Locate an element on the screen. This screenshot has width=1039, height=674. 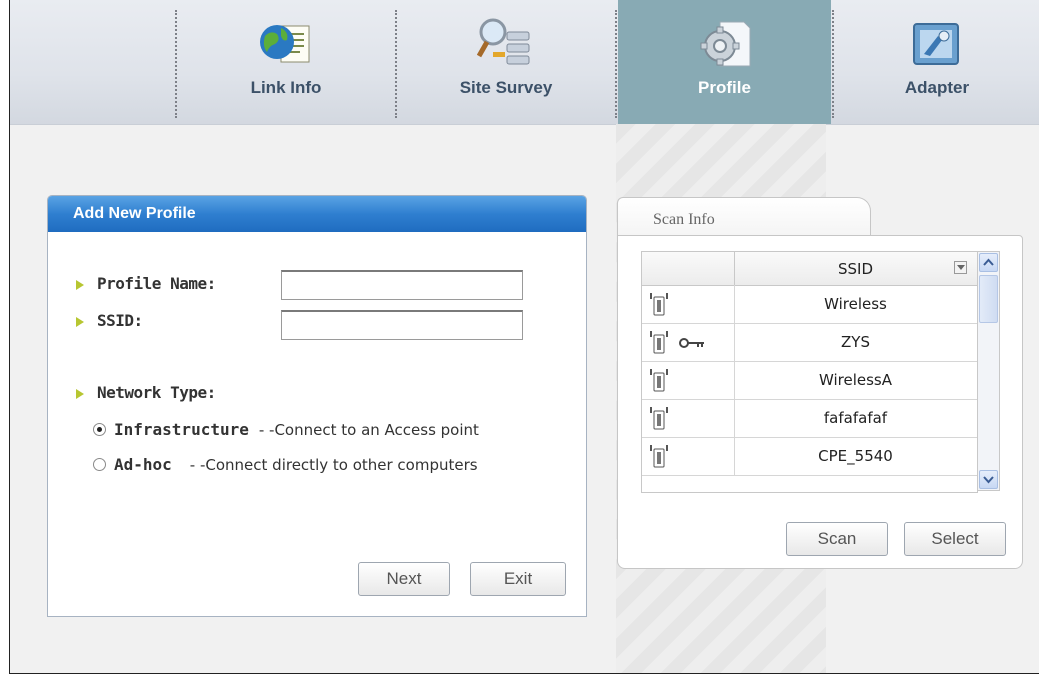
tab-link-info: Link Info is located at coordinates (286, 62).